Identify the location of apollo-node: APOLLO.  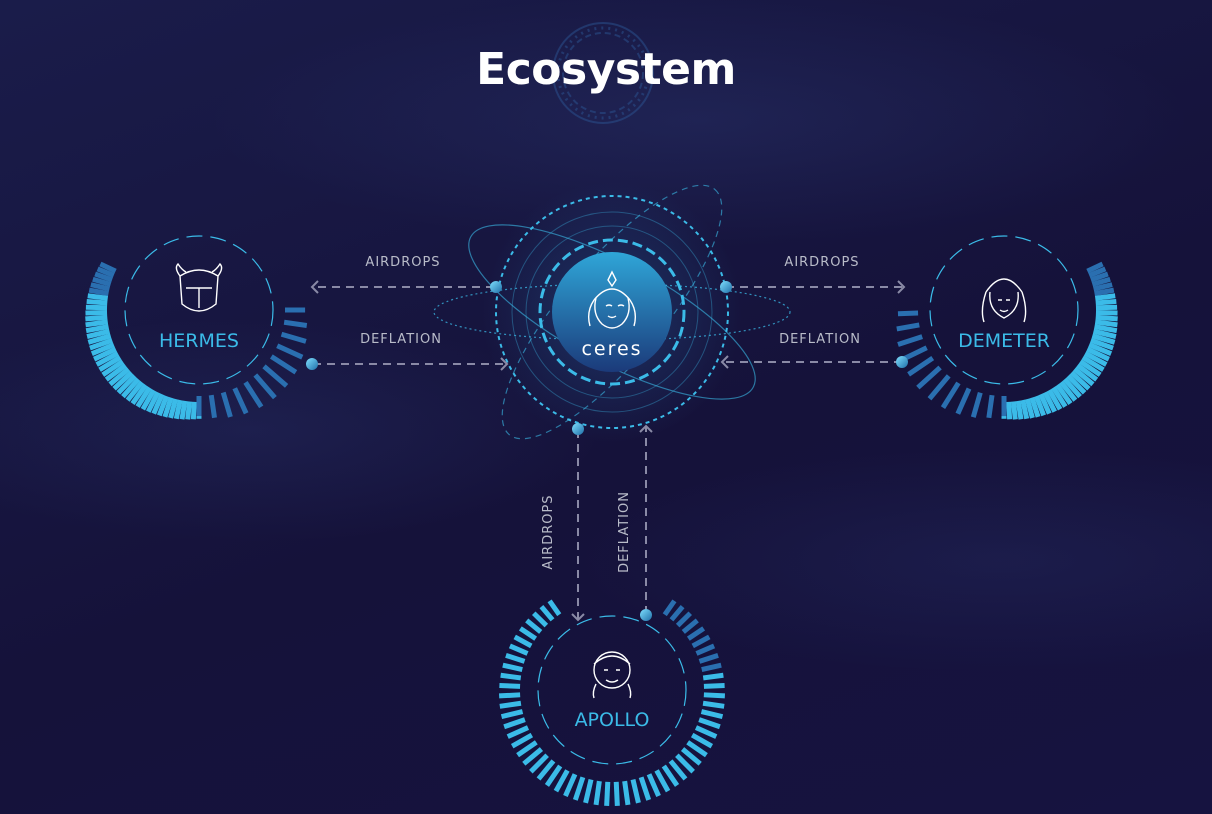
(612, 702).